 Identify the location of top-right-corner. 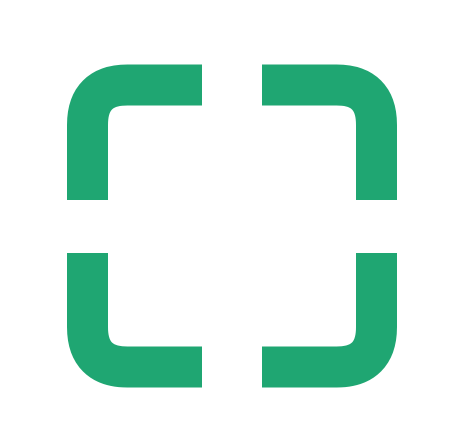
(329, 132).